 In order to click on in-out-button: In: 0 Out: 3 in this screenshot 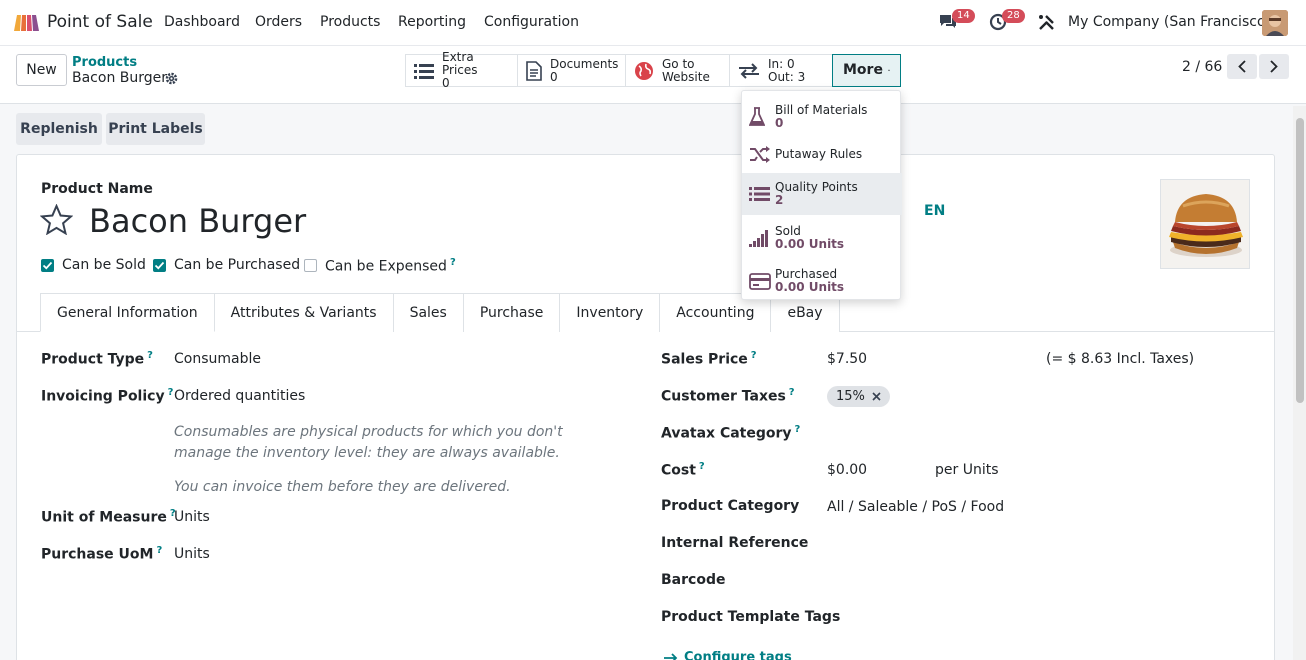, I will do `click(780, 70)`.